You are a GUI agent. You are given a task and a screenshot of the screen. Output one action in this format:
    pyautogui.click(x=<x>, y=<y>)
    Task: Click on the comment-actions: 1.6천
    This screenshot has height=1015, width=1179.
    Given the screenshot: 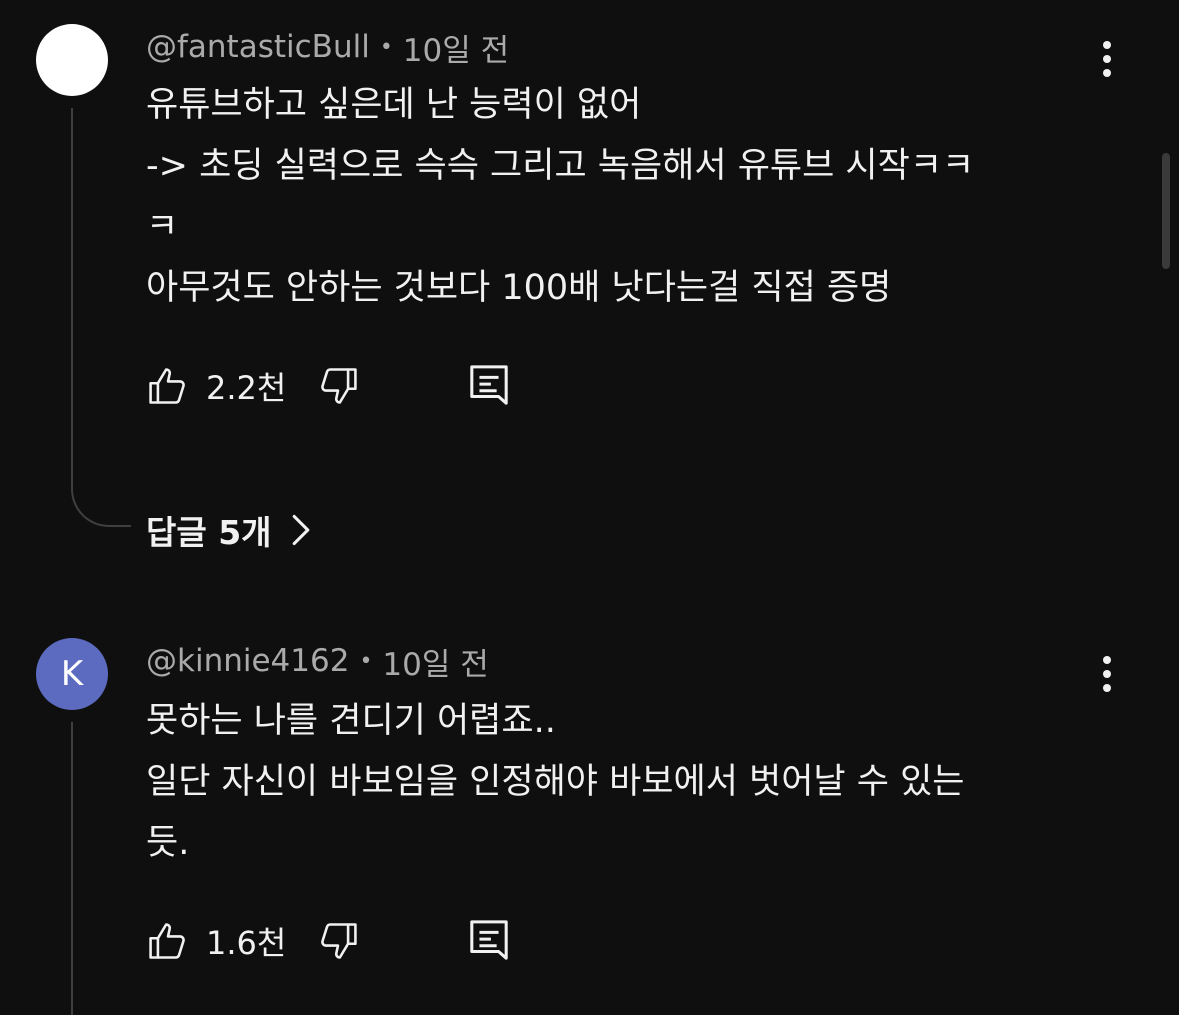 What is the action you would take?
    pyautogui.click(x=328, y=941)
    